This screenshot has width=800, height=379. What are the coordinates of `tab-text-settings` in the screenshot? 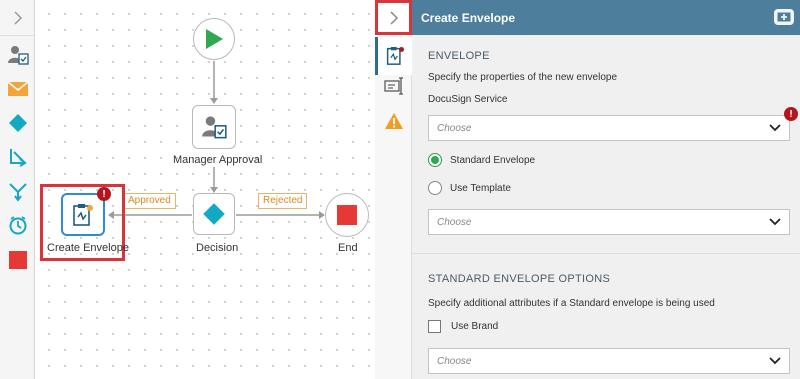 It's located at (393, 86).